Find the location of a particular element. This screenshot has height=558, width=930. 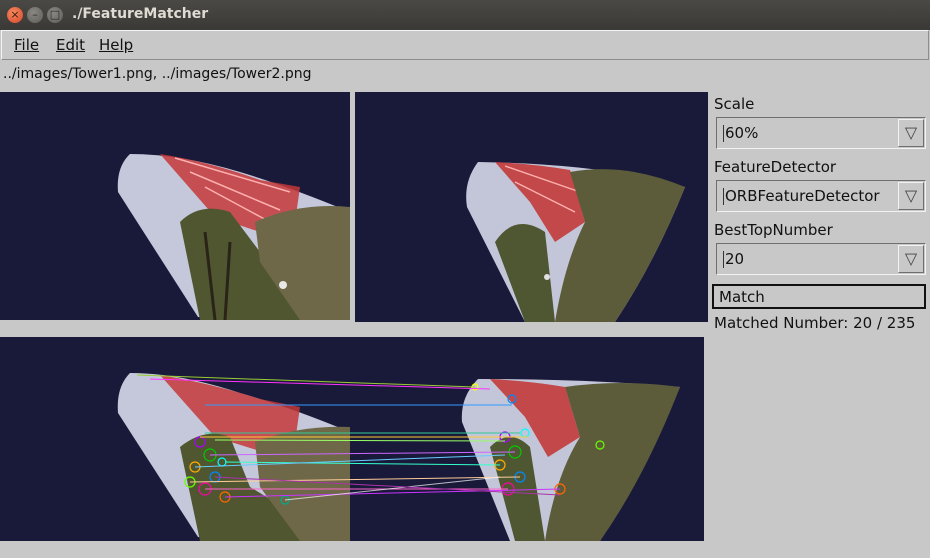

window-title: ./FeatureMatcher is located at coordinates (140, 14).